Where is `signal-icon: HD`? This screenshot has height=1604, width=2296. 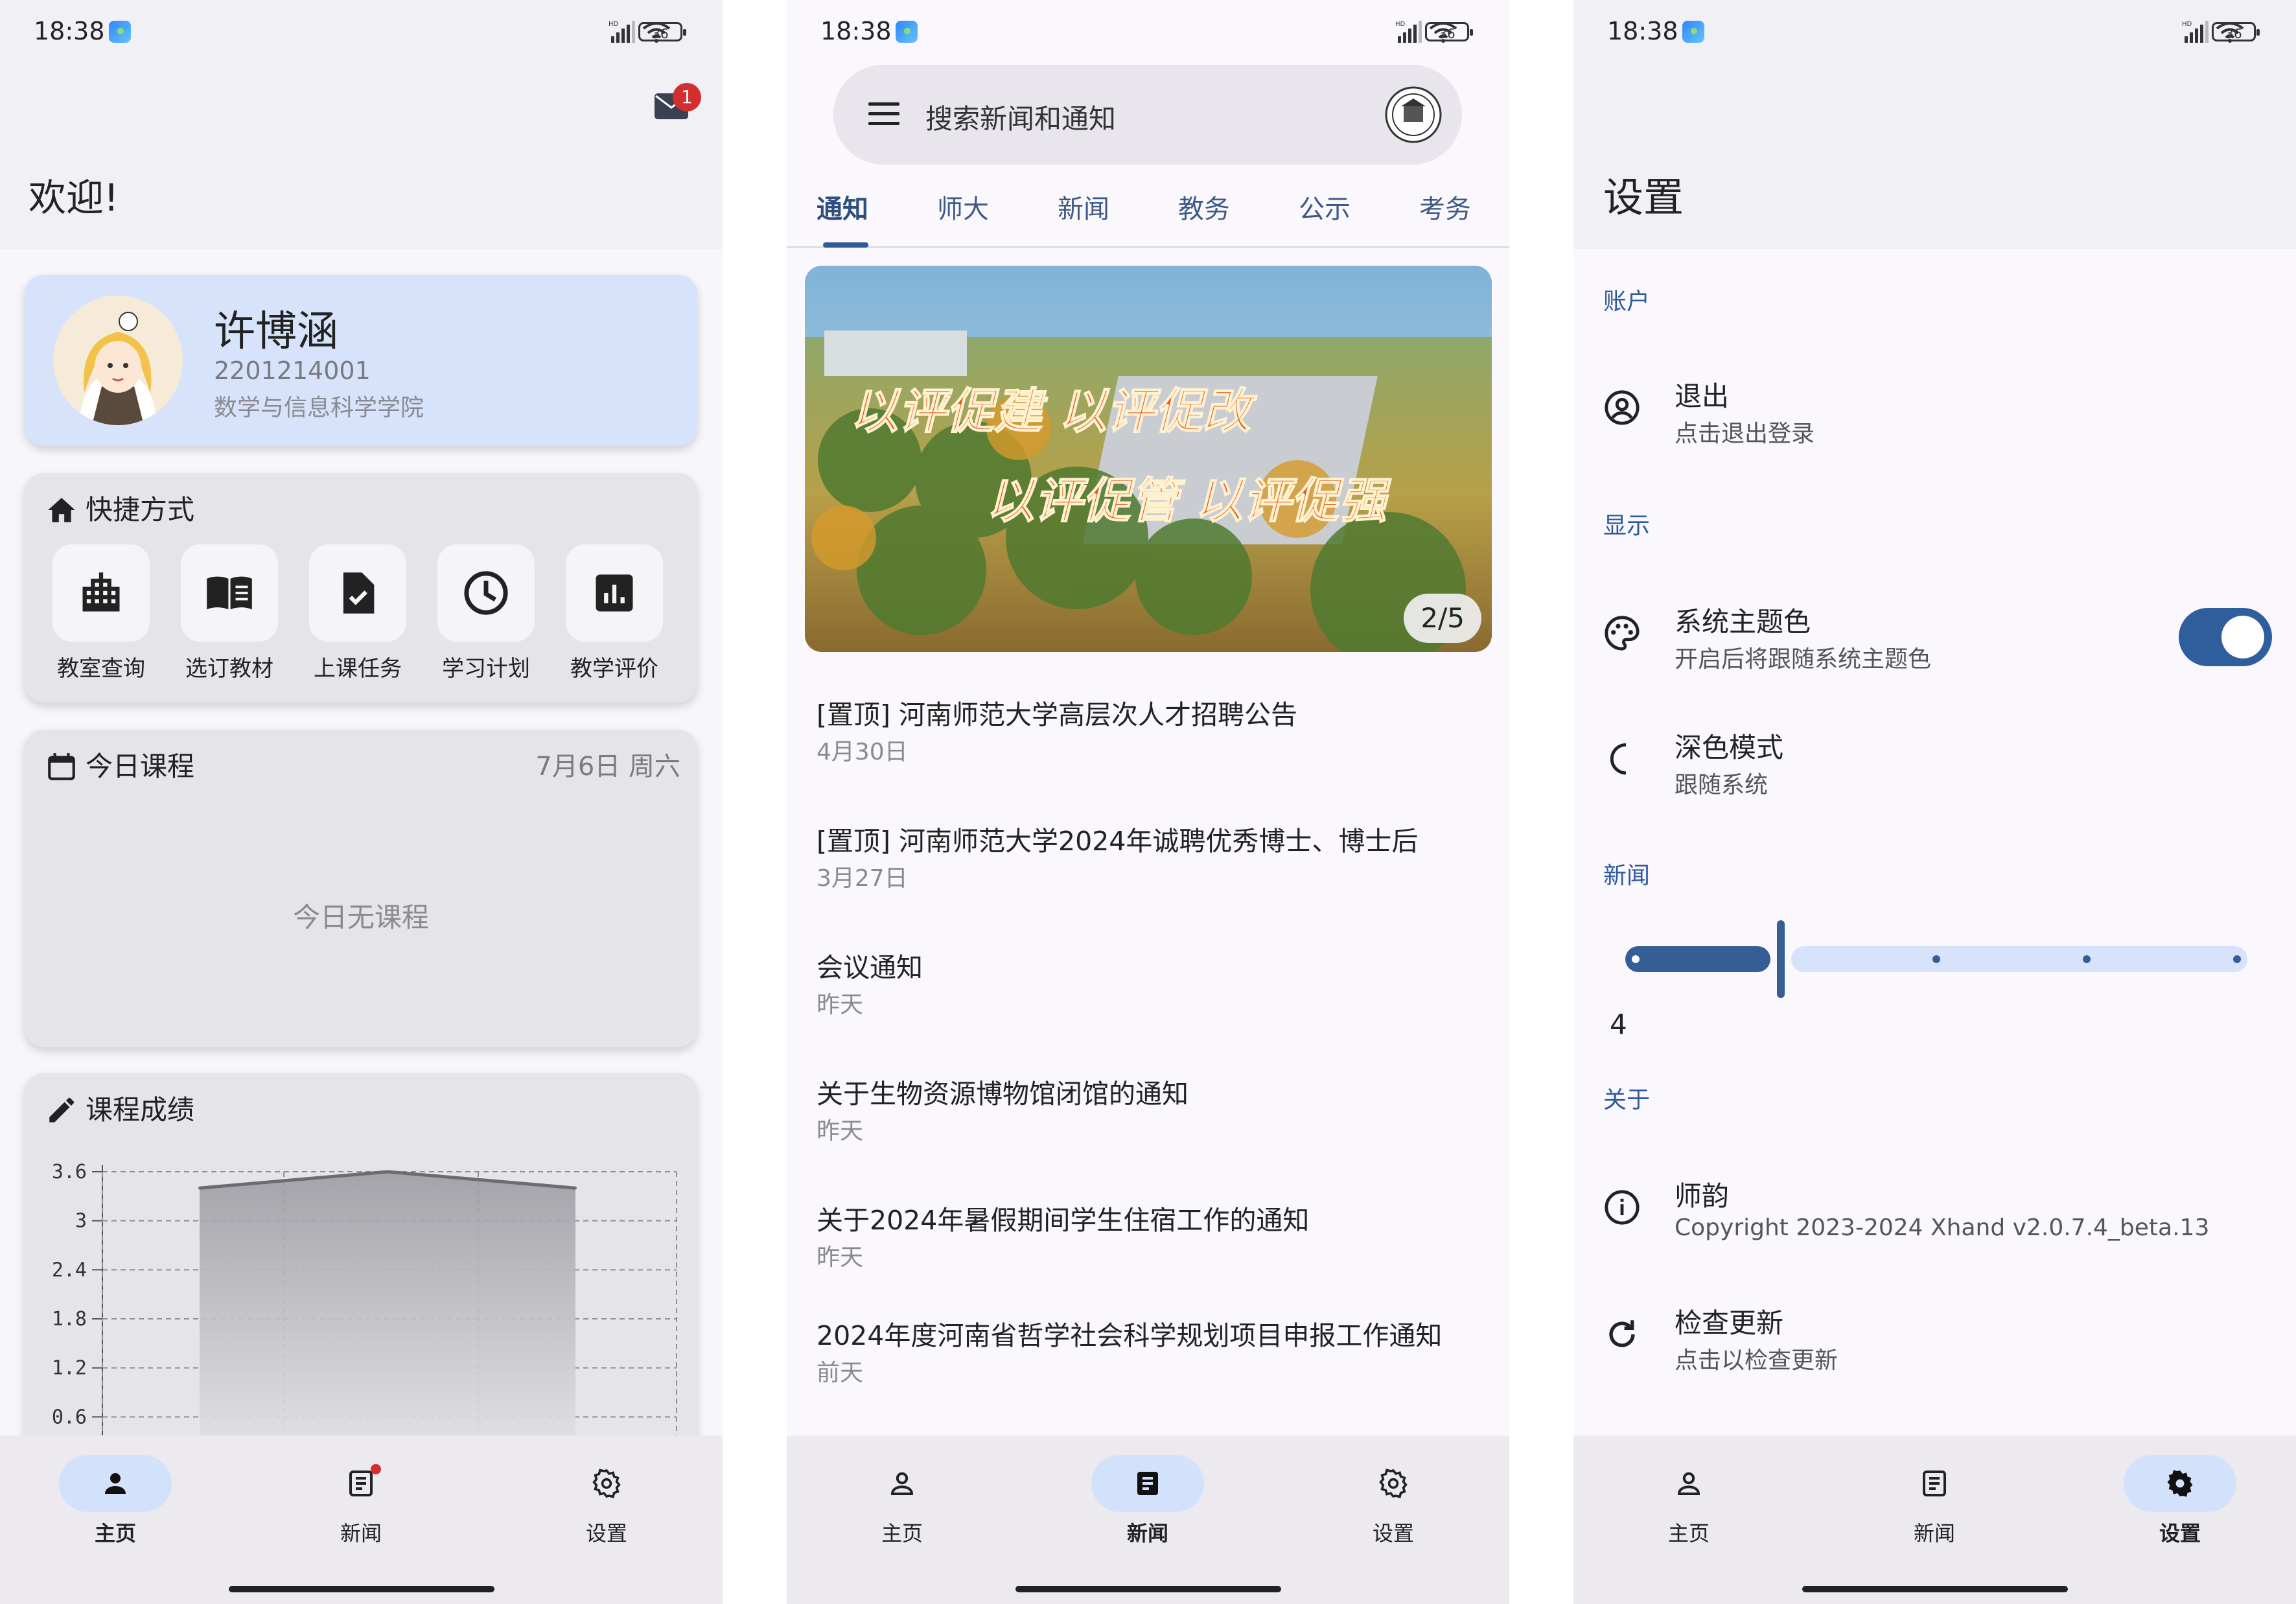
signal-icon: HD is located at coordinates (2195, 32).